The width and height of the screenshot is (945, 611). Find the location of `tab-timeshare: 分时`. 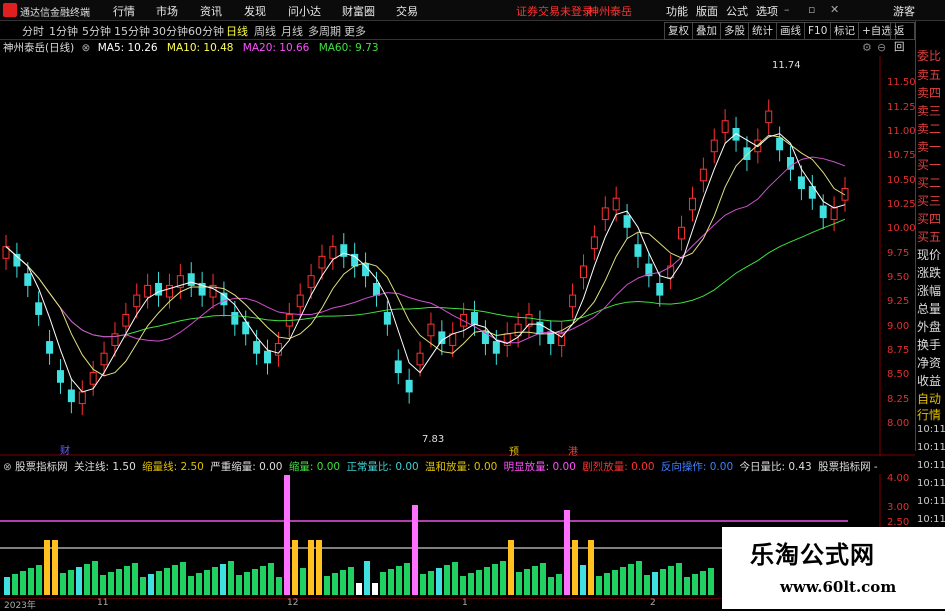

tab-timeshare: 分时 is located at coordinates (33, 31).